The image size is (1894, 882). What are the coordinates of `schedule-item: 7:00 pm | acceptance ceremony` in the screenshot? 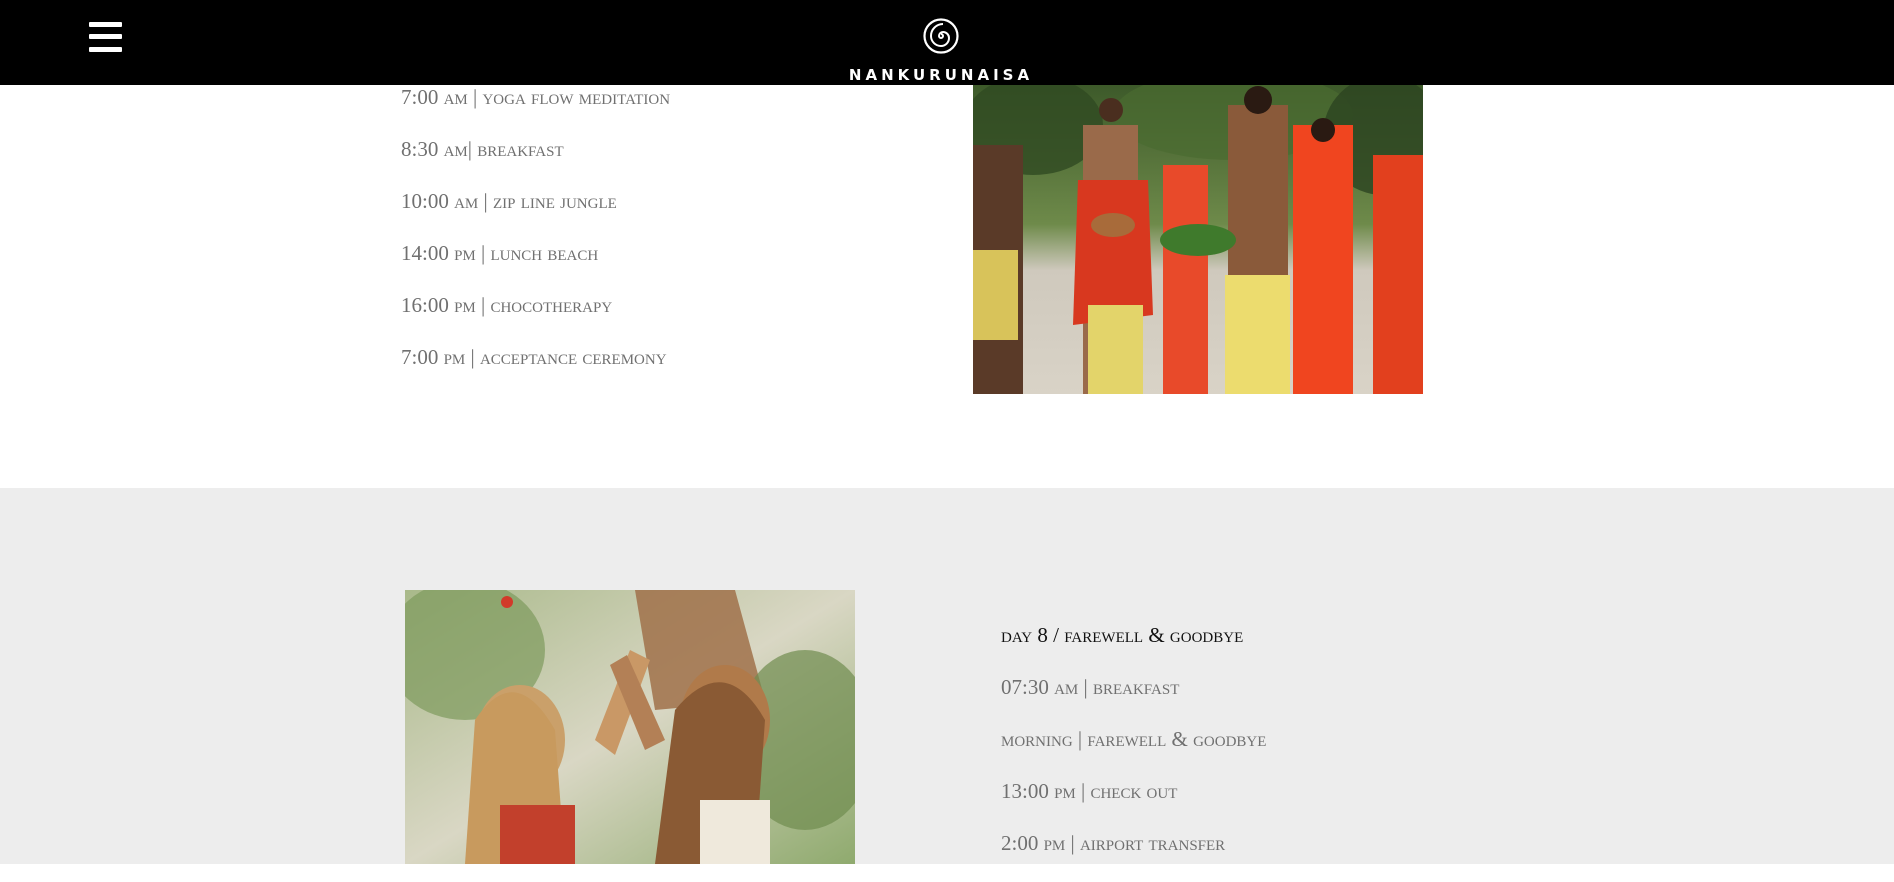 It's located at (534, 357).